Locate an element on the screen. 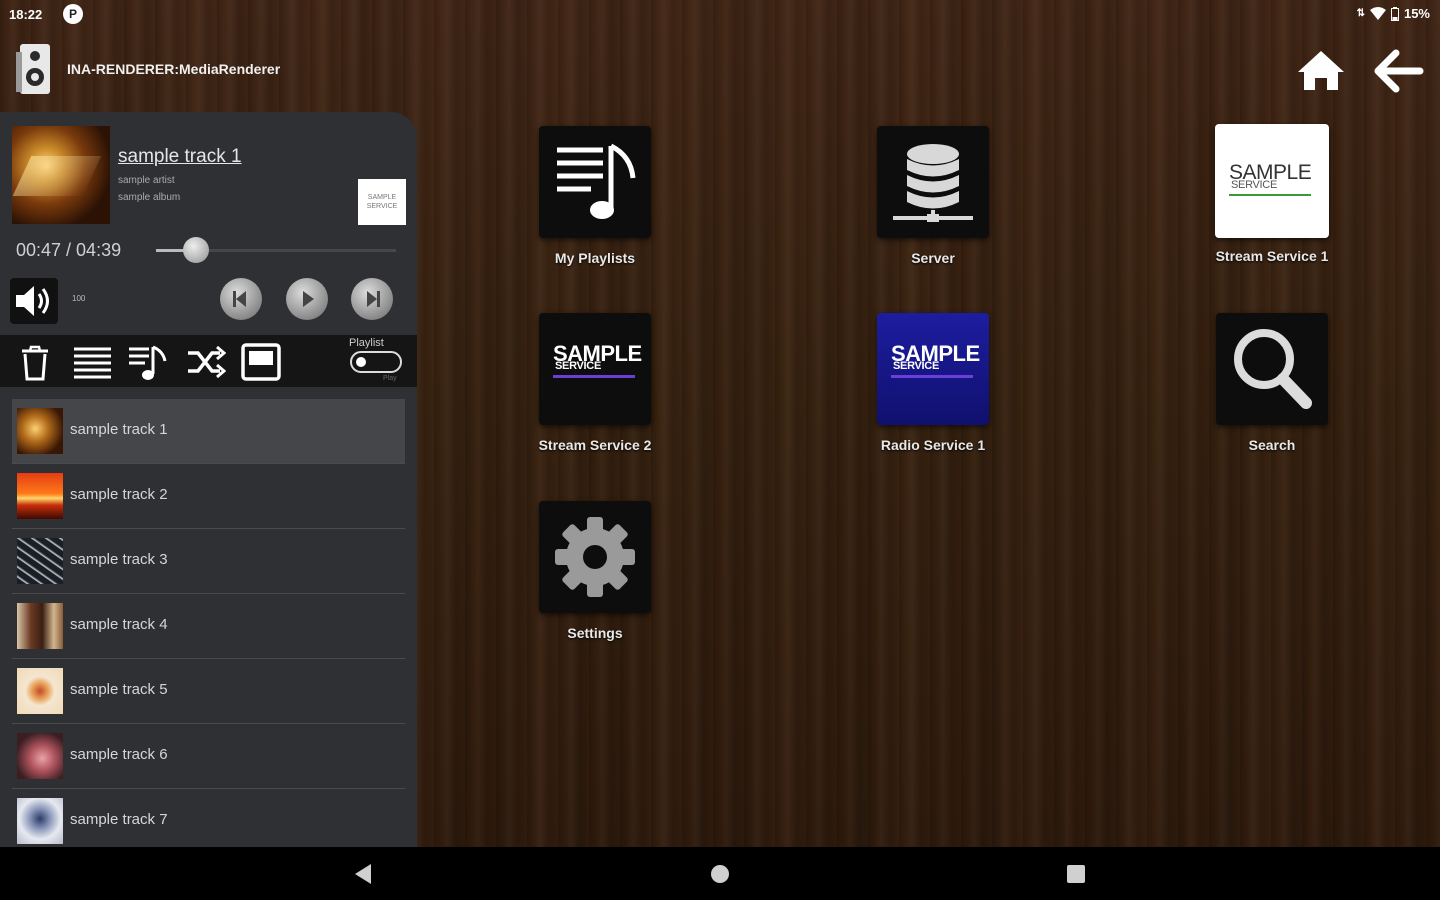 The image size is (1440, 900). nav-recents-icon is located at coordinates (1076, 874).